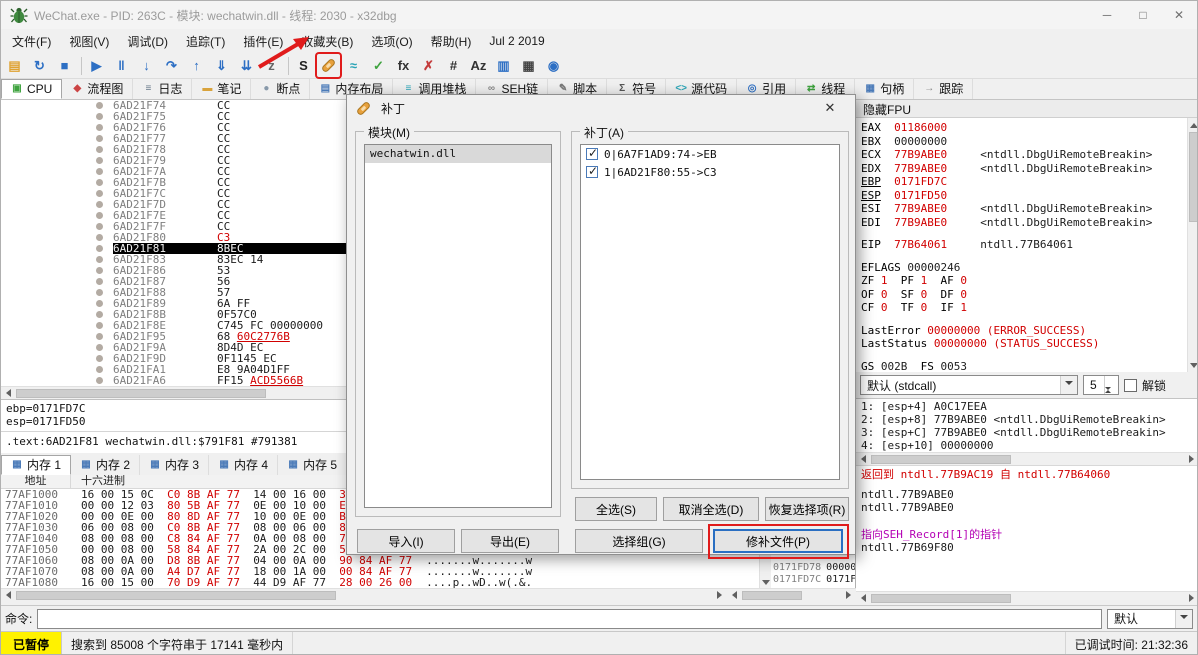 The image size is (1198, 655). What do you see at coordinates (451, 41) in the screenshot?
I see `menu-item-8: 帮助(H)` at bounding box center [451, 41].